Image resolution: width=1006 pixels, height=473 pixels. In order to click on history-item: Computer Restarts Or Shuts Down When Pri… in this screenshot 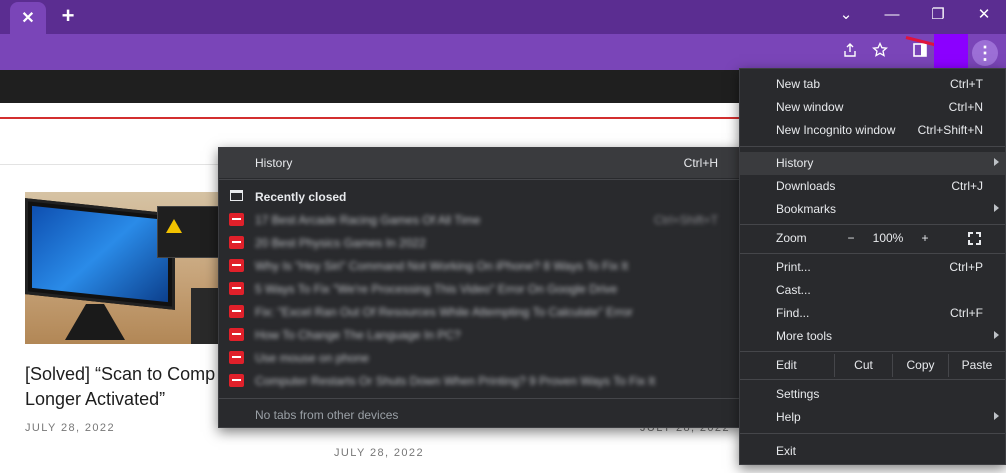, I will do `click(480, 381)`.